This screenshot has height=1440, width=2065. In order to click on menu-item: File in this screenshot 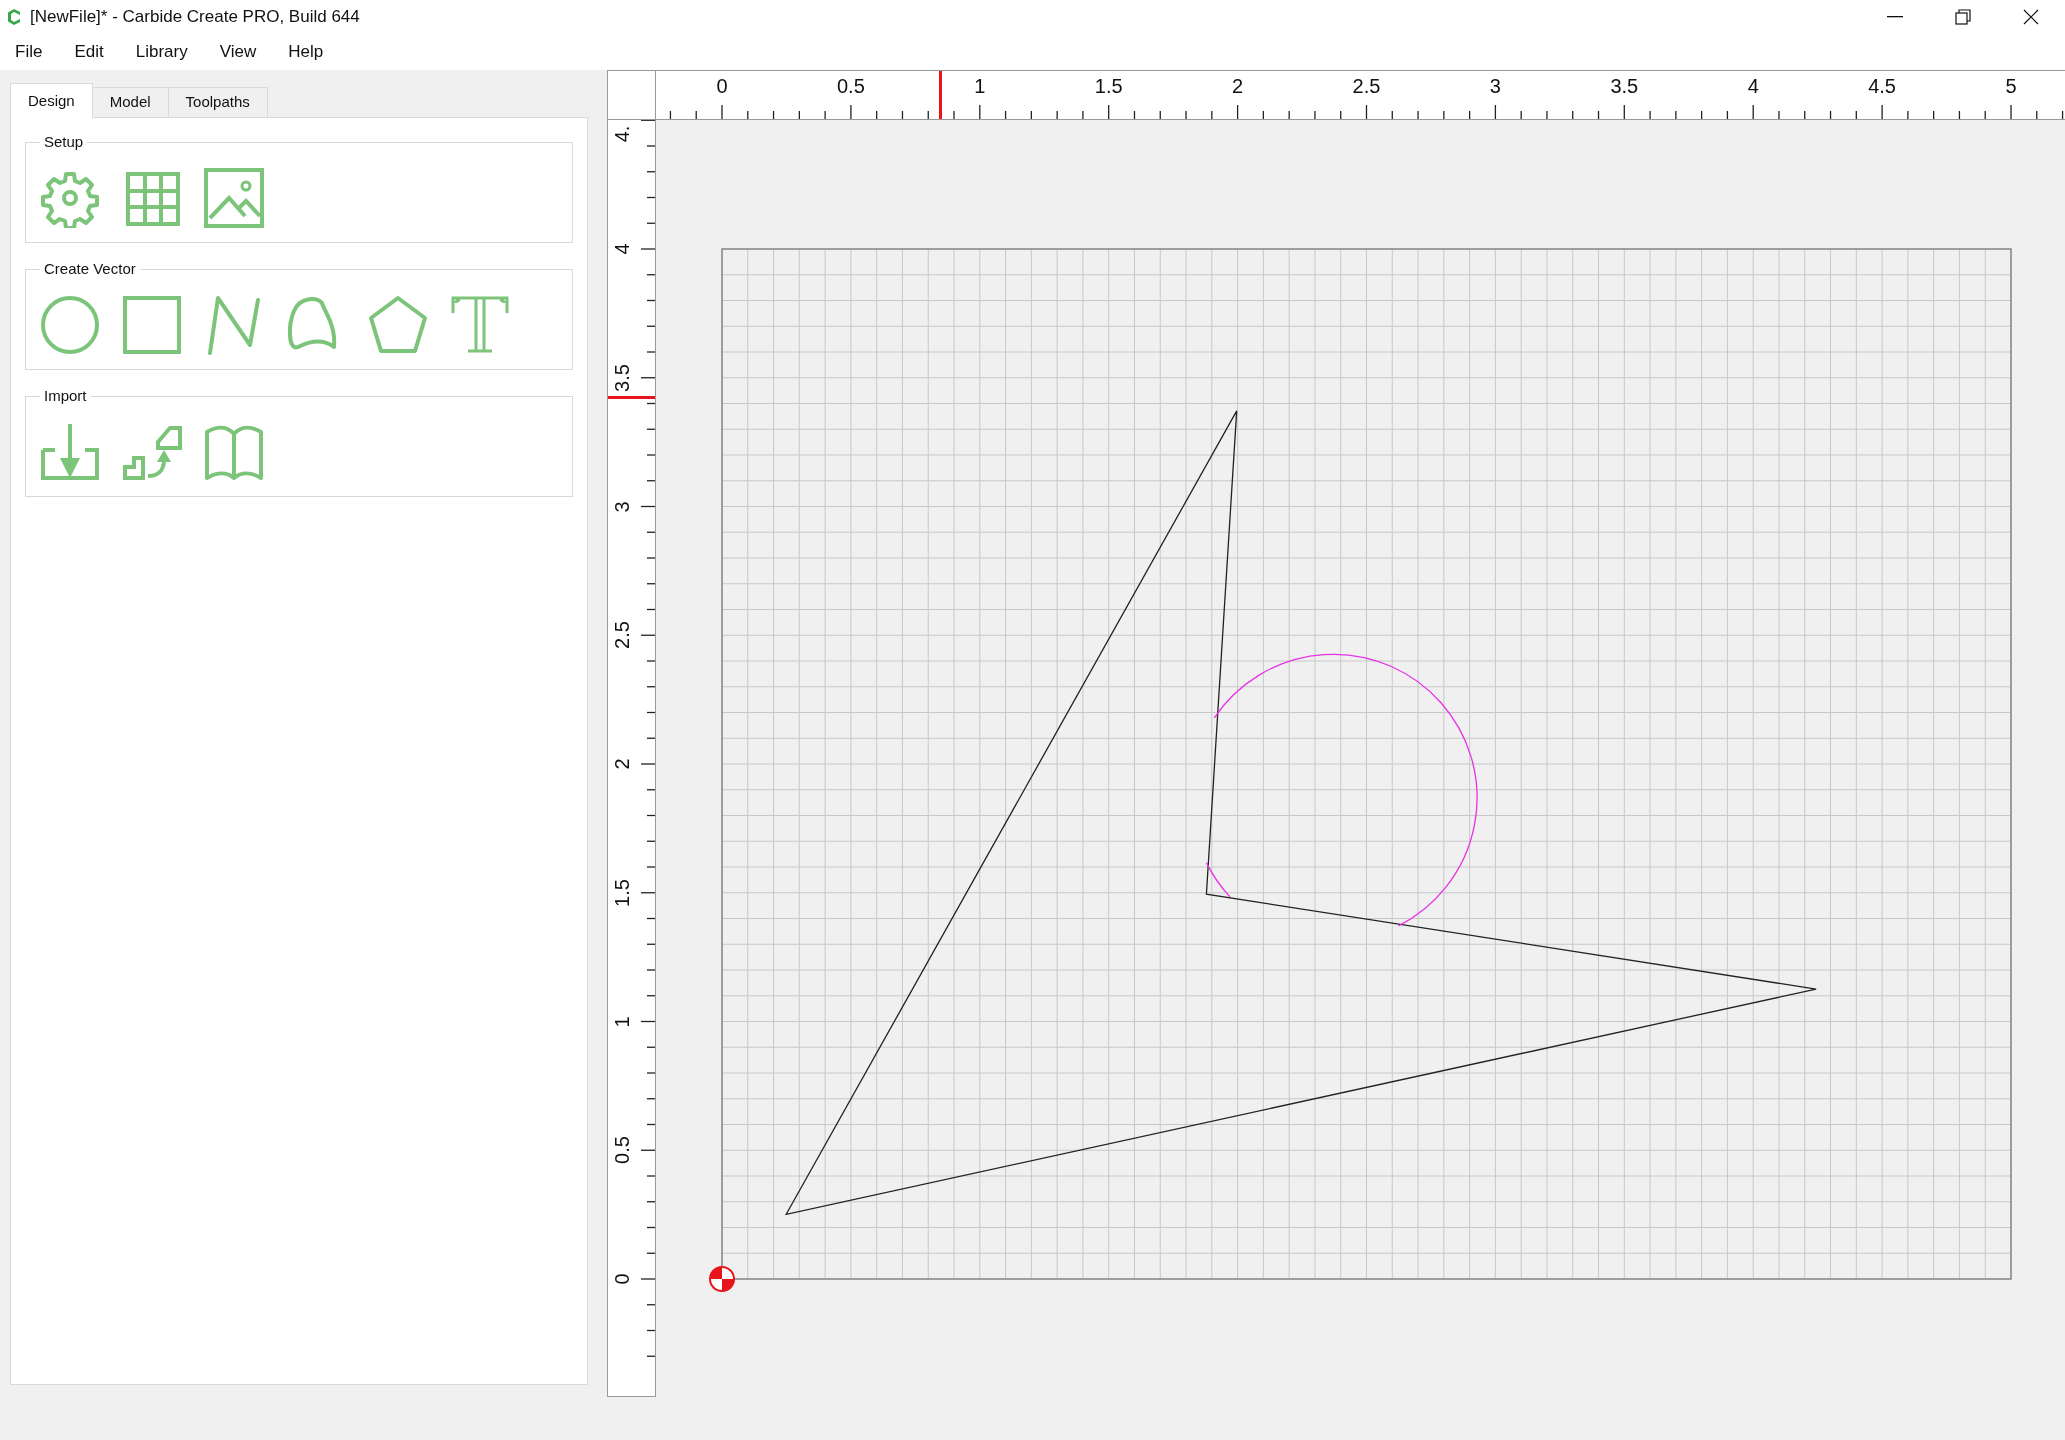, I will do `click(29, 52)`.